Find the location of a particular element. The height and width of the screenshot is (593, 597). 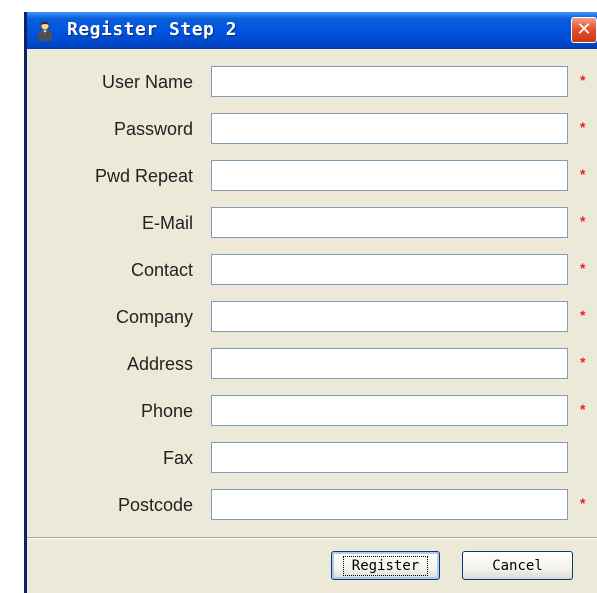

phone-input is located at coordinates (389, 410).